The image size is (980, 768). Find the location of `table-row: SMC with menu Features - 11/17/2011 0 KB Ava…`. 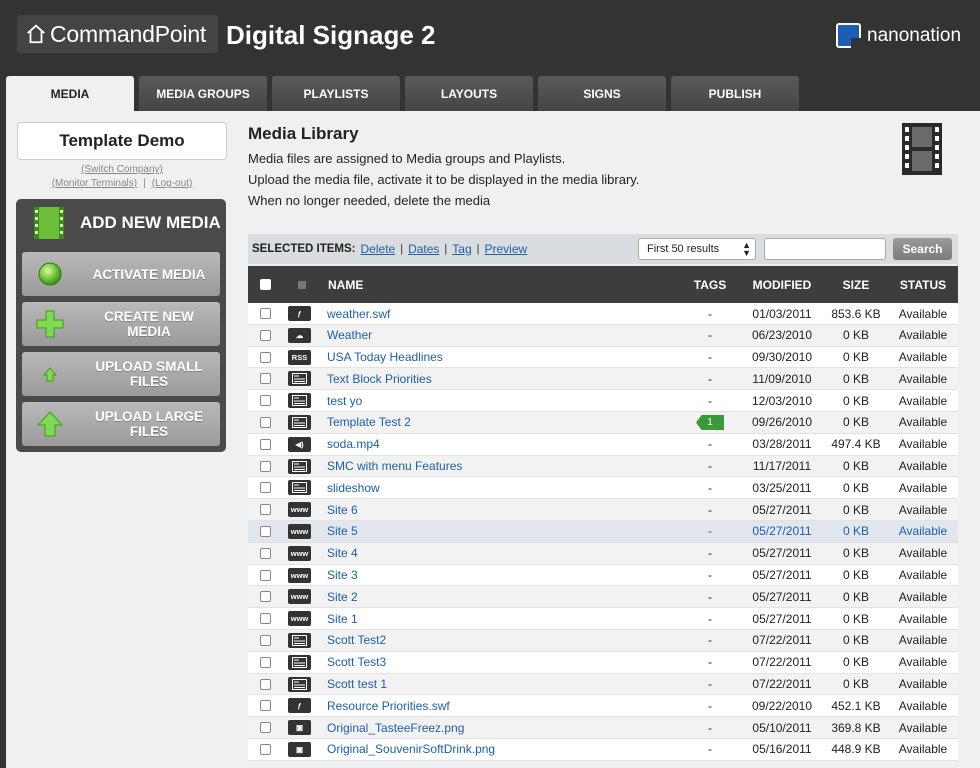

table-row: SMC with menu Features - 11/17/2011 0 KB Ava… is located at coordinates (603, 466).